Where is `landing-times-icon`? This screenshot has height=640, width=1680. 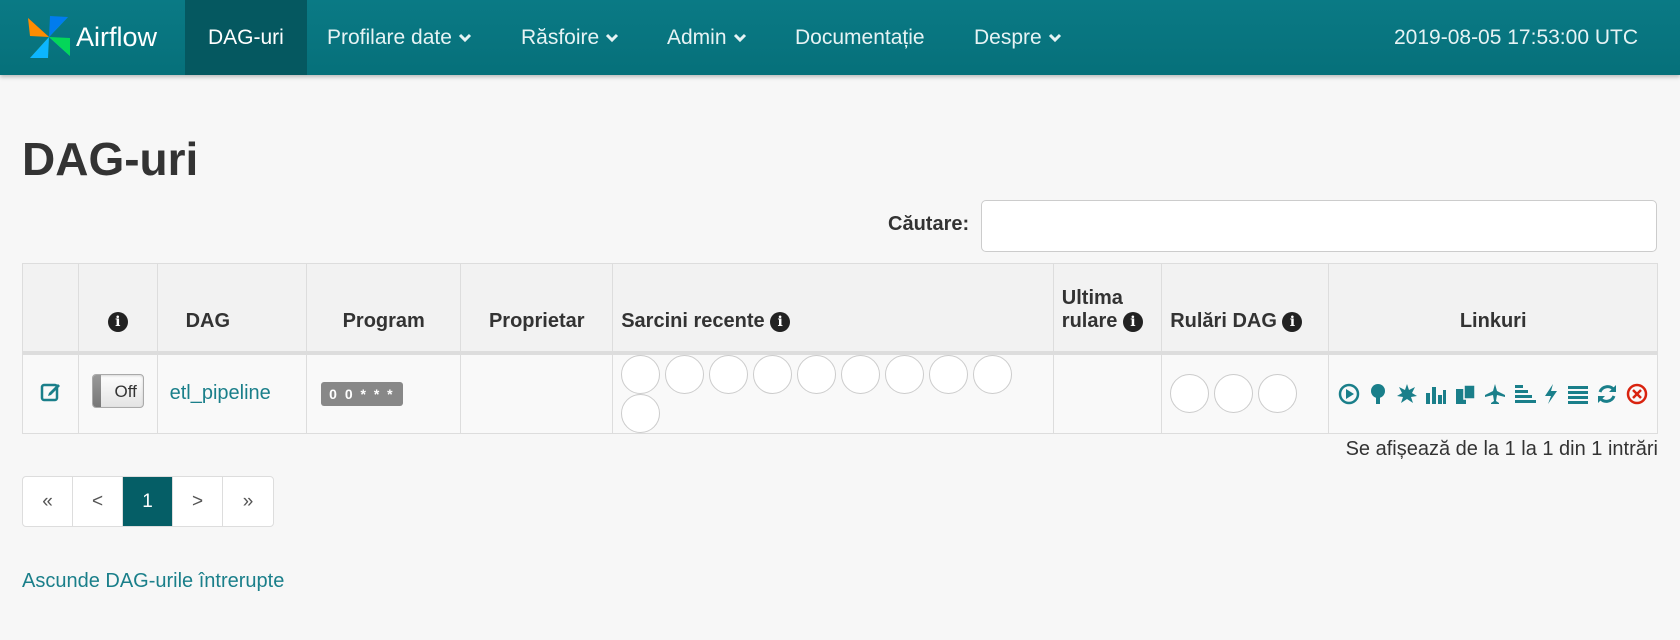 landing-times-icon is located at coordinates (1495, 394).